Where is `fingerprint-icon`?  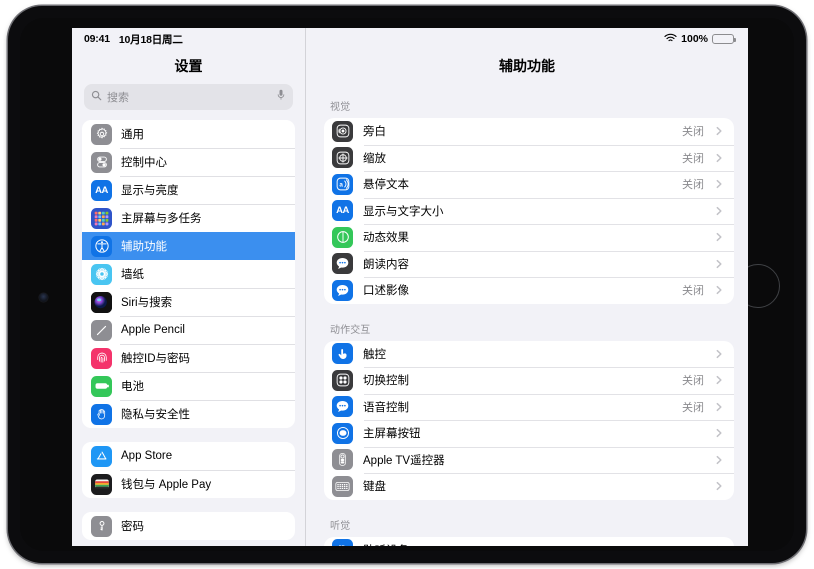
fingerprint-icon is located at coordinates (101, 358).